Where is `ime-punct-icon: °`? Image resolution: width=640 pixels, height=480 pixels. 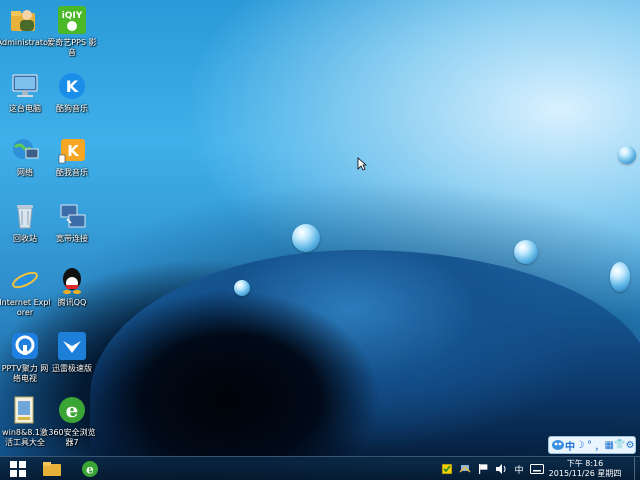 ime-punct-icon: ° is located at coordinates (590, 445).